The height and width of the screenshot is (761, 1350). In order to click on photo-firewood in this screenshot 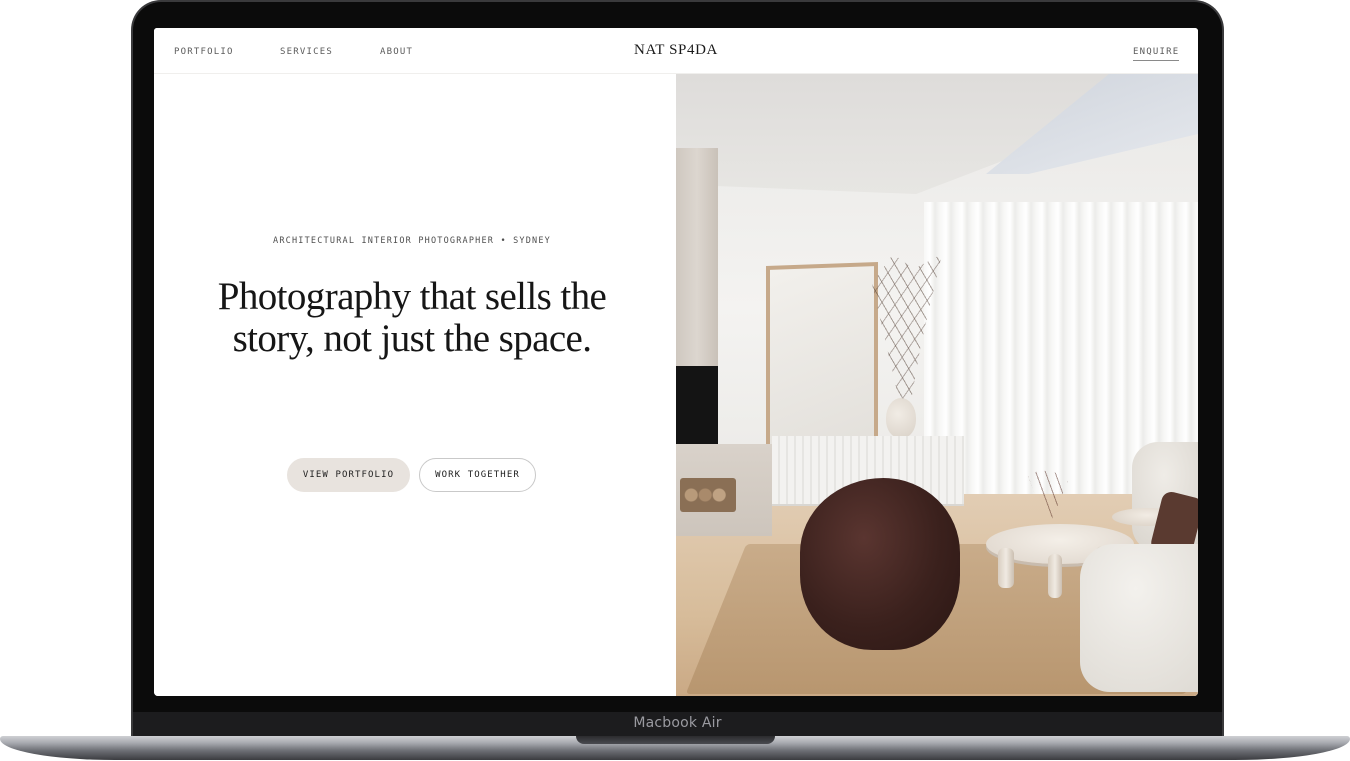, I will do `click(708, 495)`.